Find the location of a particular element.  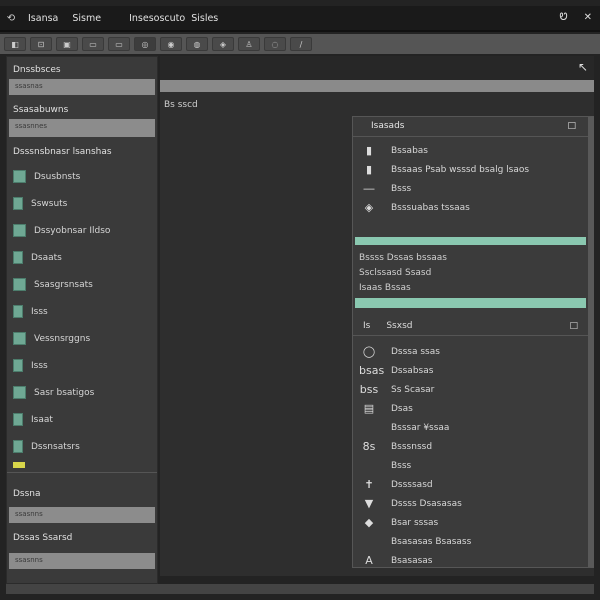

list-item-label: Dsas is located at coordinates (402, 408).